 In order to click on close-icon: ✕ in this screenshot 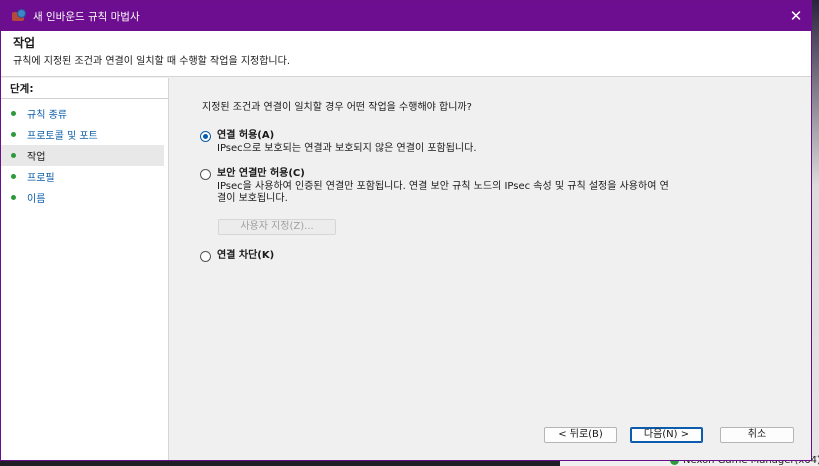, I will do `click(796, 16)`.